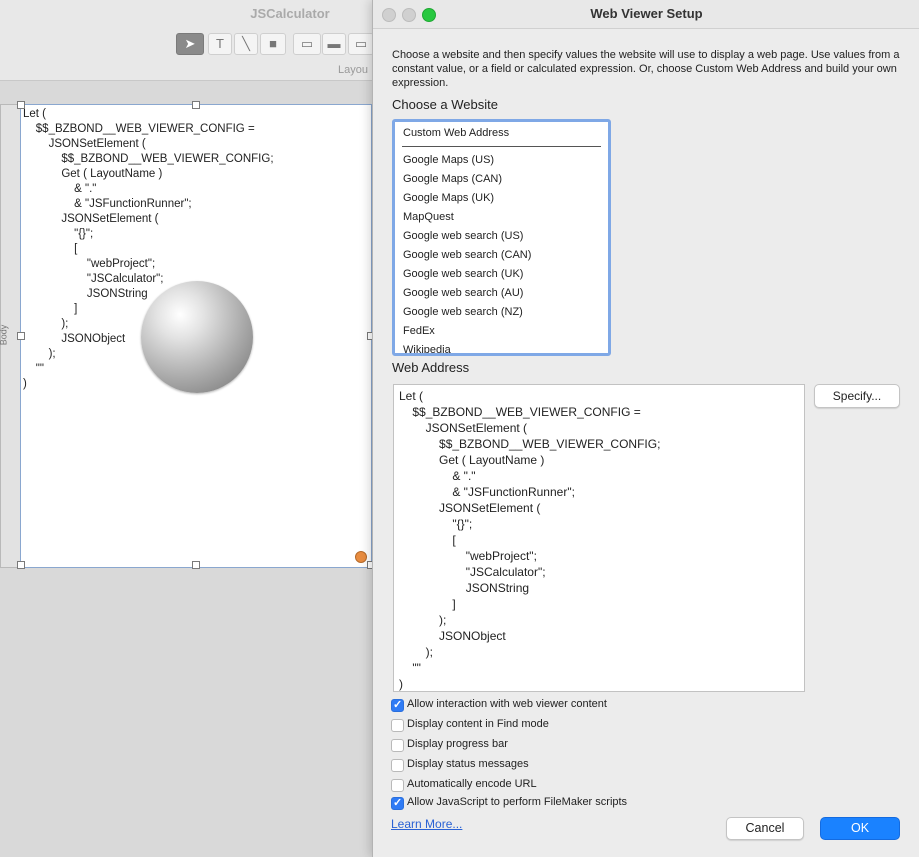 The width and height of the screenshot is (919, 857). Describe the element at coordinates (353, 70) in the screenshot. I see `layout-mode-label: Layou` at that location.